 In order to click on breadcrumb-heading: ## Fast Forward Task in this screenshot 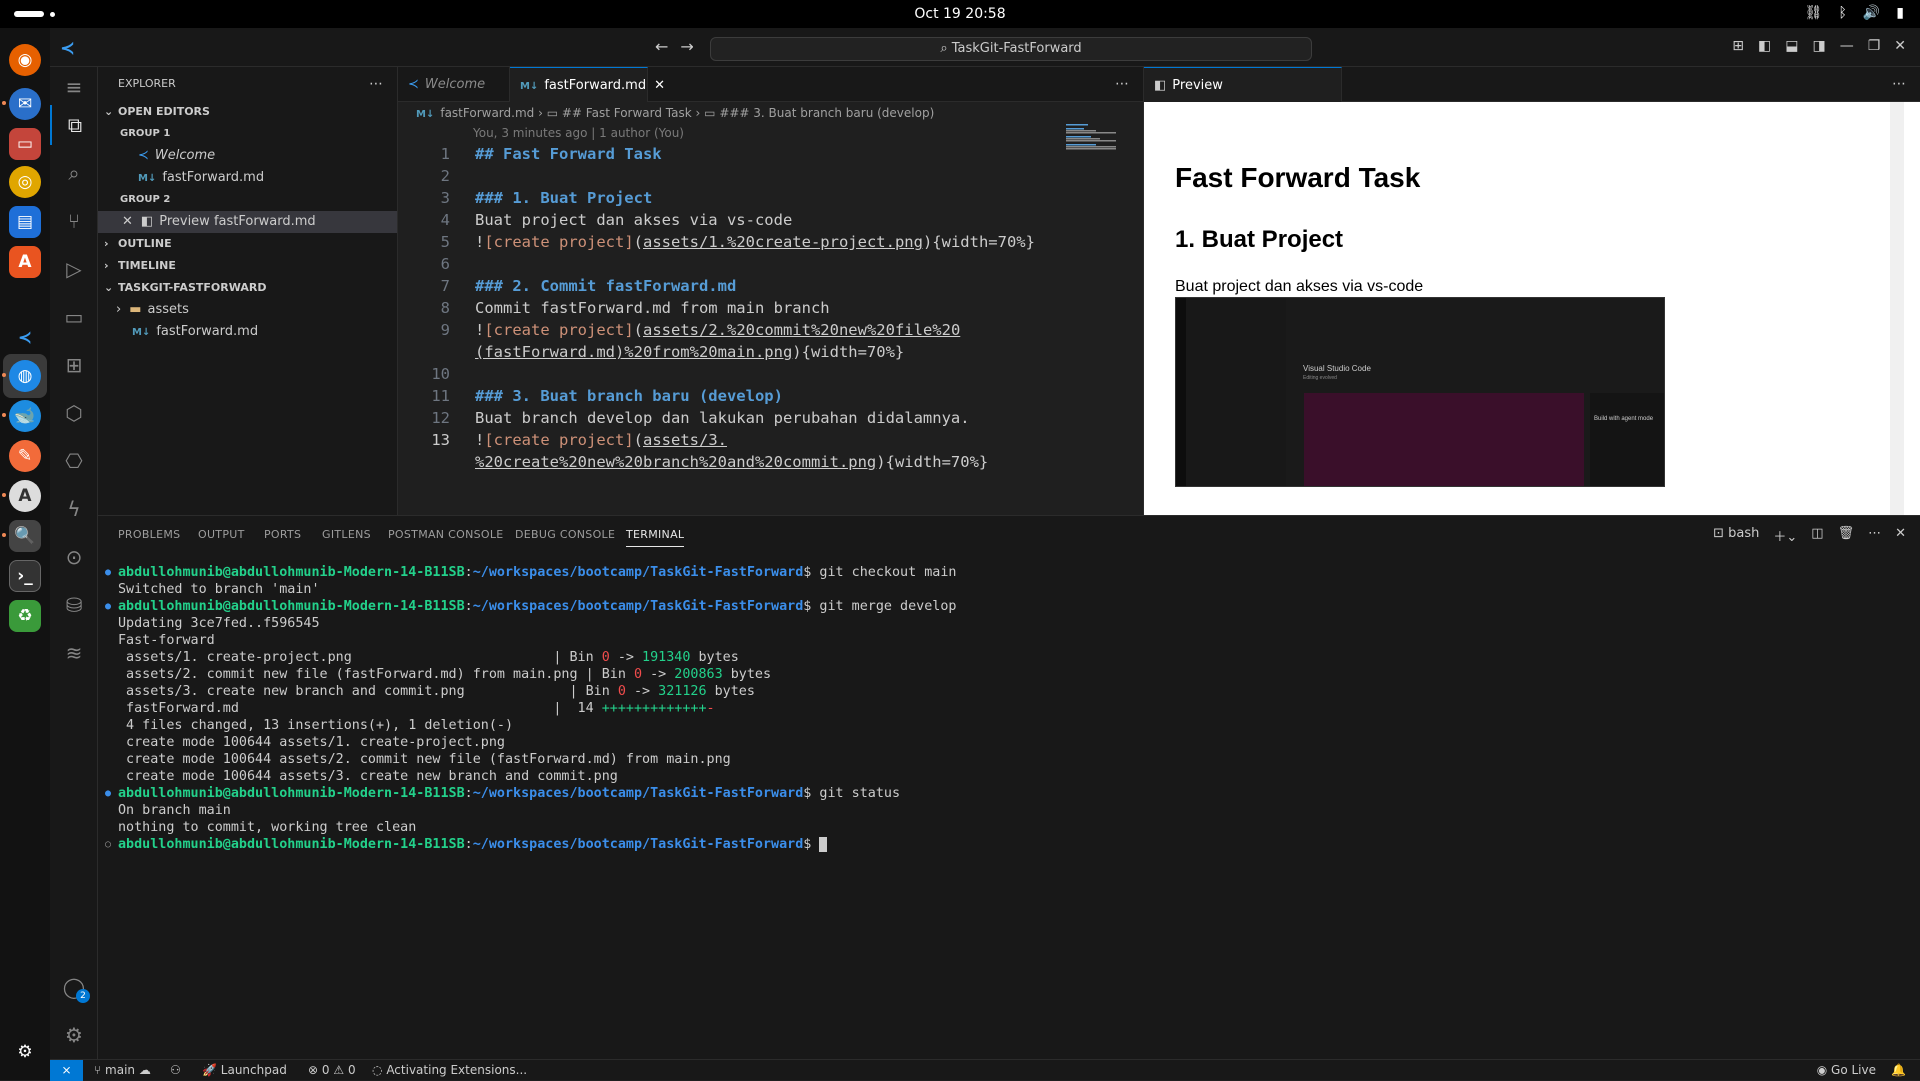, I will do `click(627, 113)`.